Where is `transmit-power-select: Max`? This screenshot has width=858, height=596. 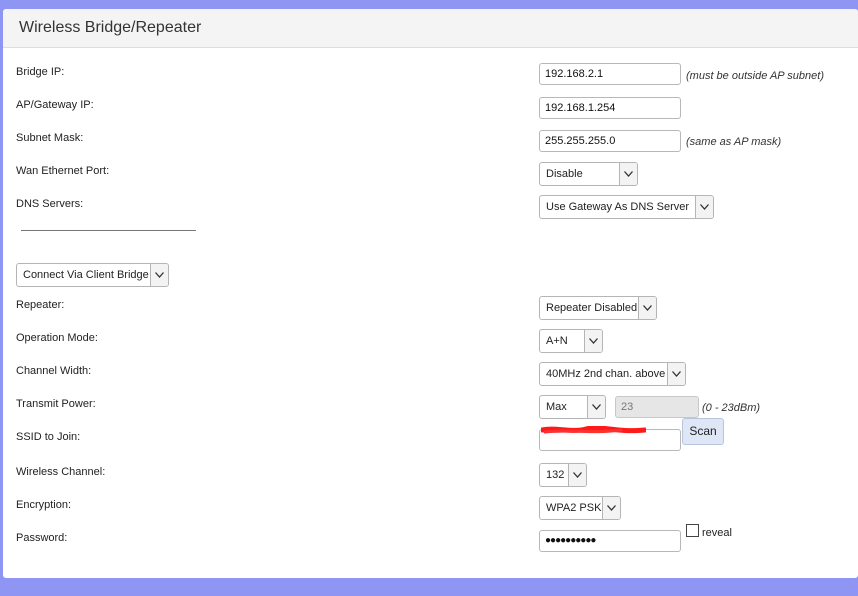
transmit-power-select: Max is located at coordinates (572, 407).